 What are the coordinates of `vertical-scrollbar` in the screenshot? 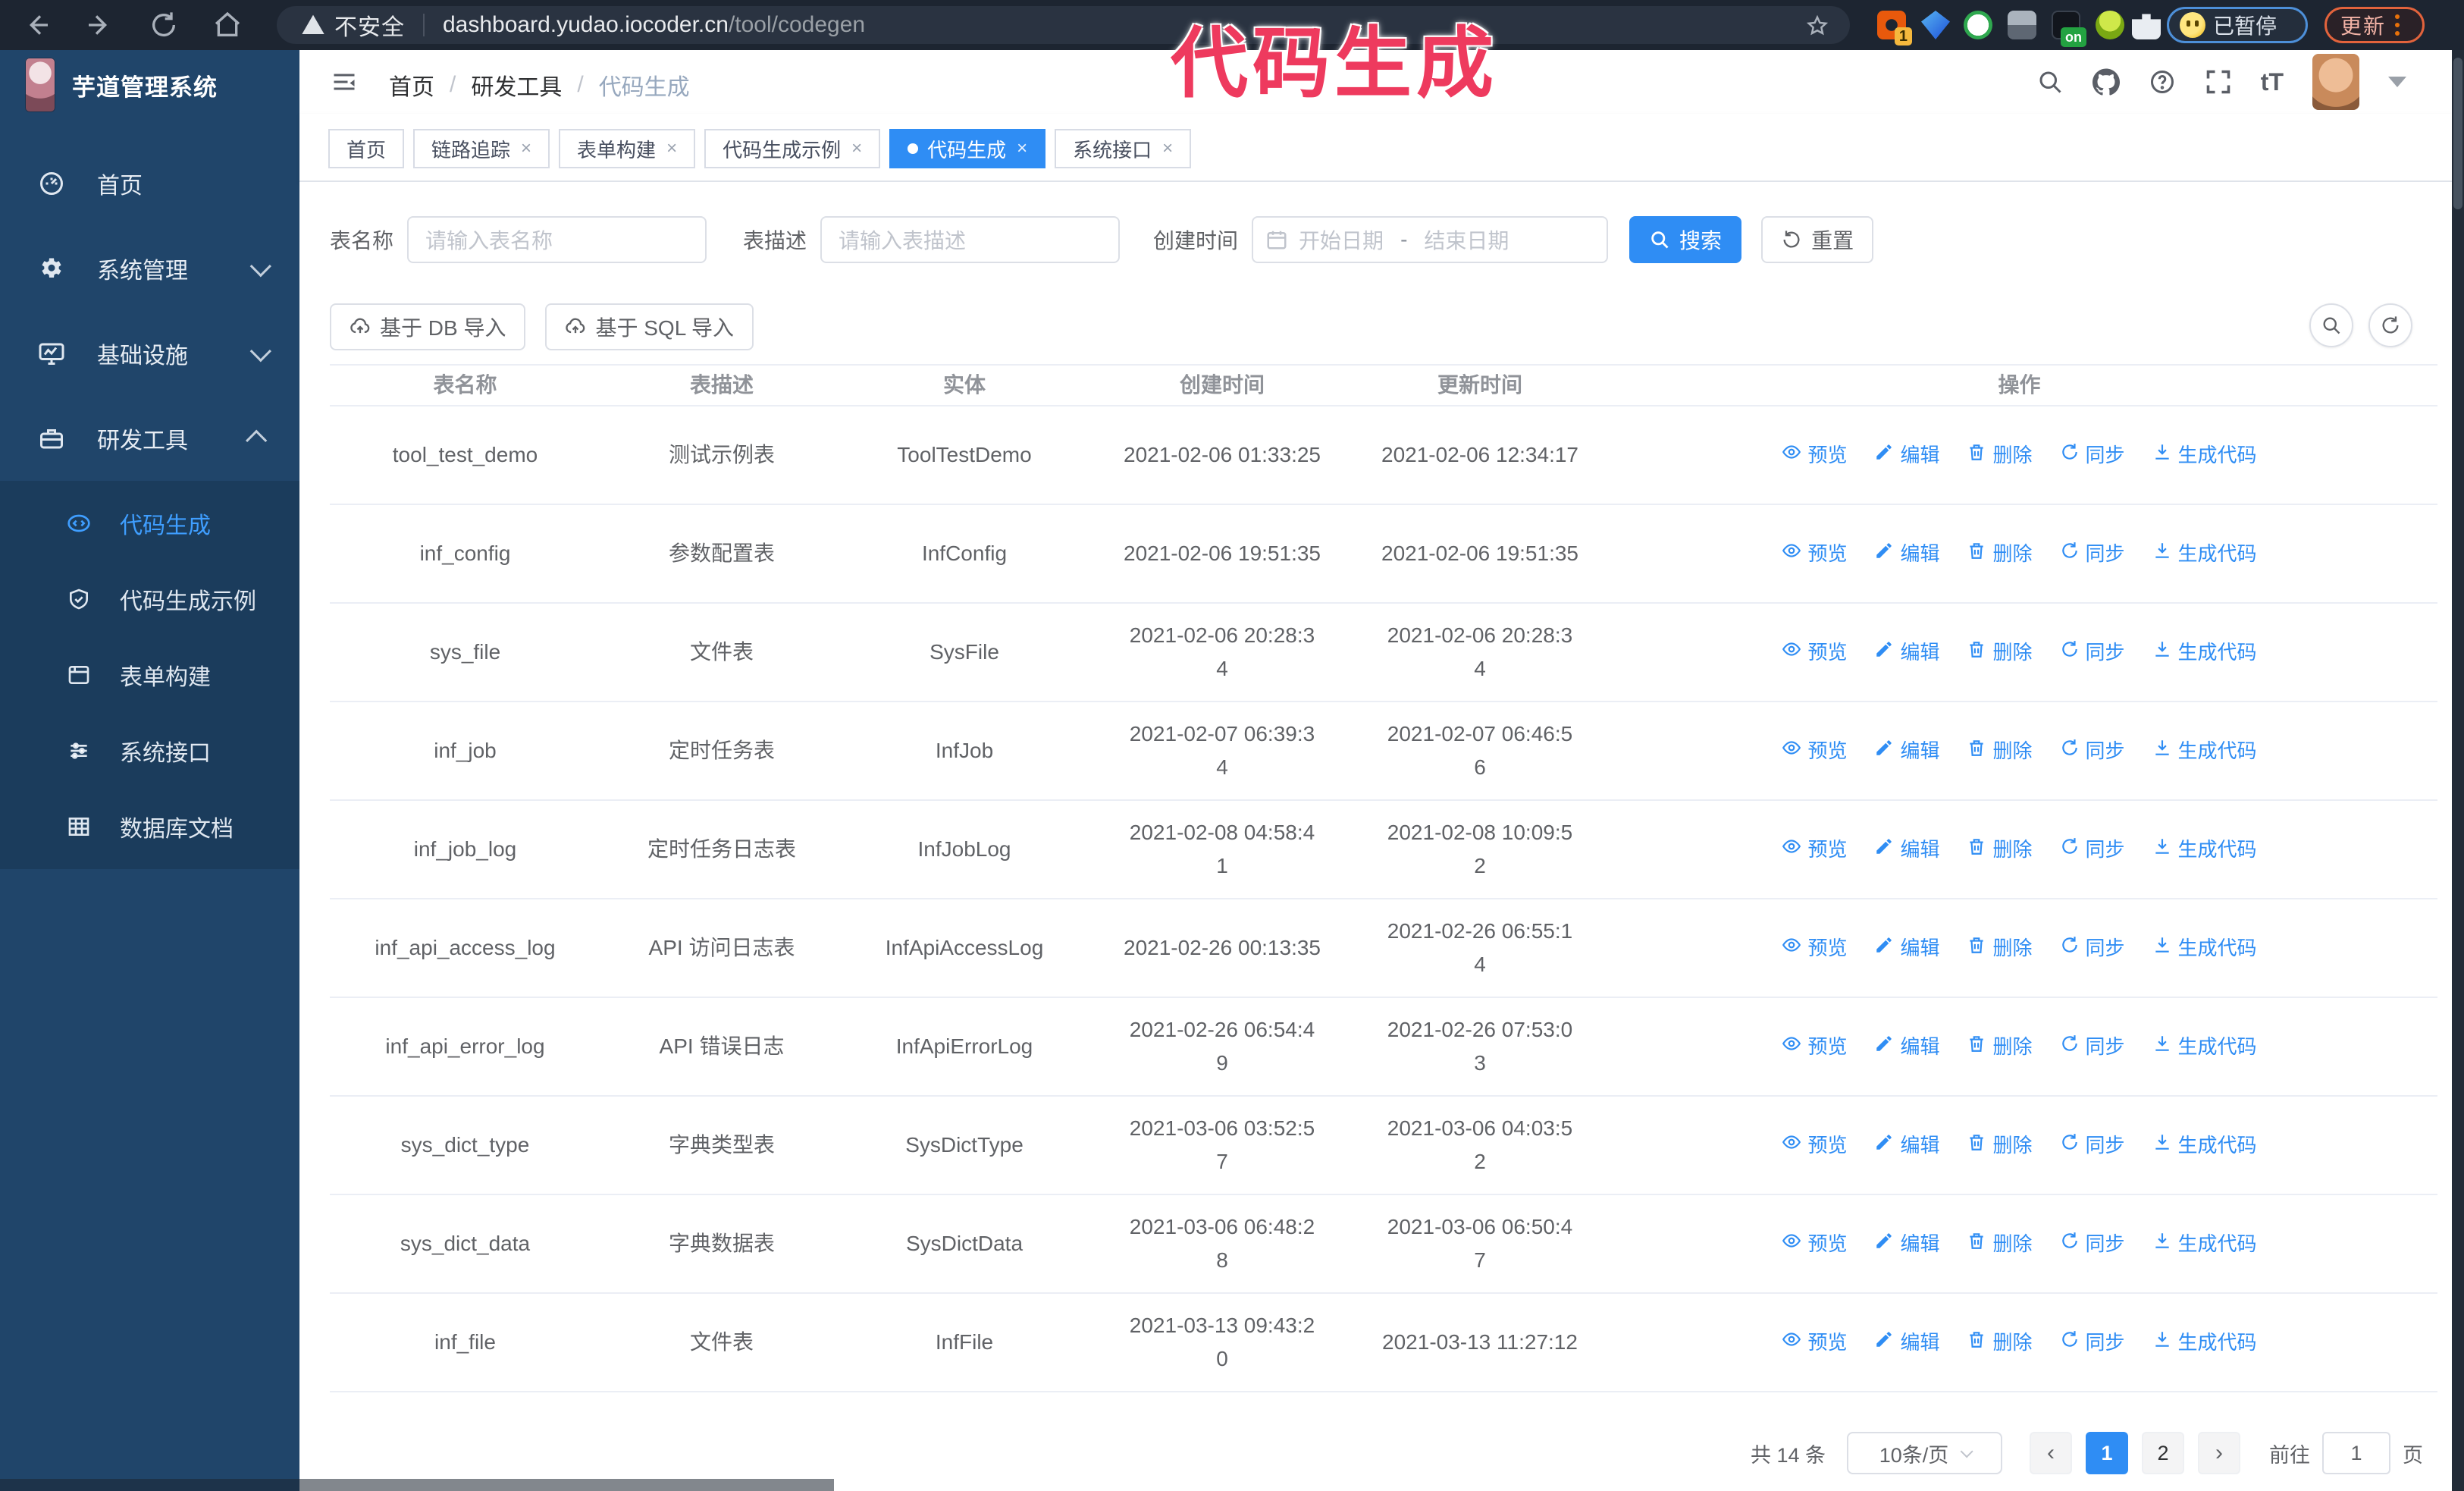 It's located at (2458, 770).